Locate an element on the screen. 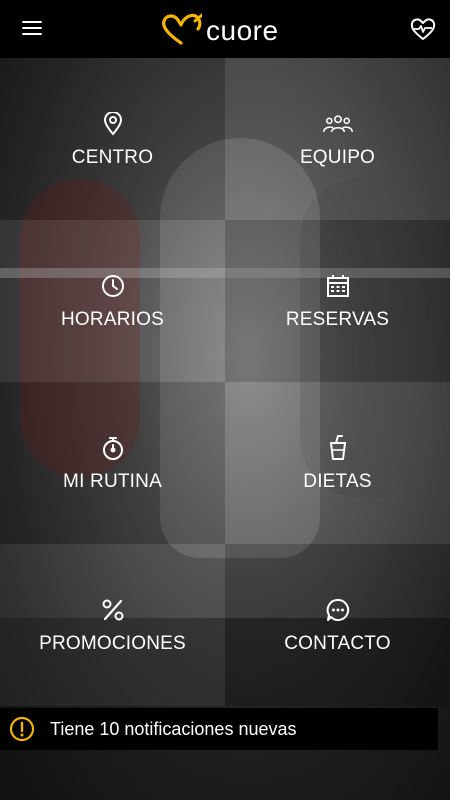 Image resolution: width=450 pixels, height=800 pixels. menu-item-dietas: DIETAS is located at coordinates (337, 463).